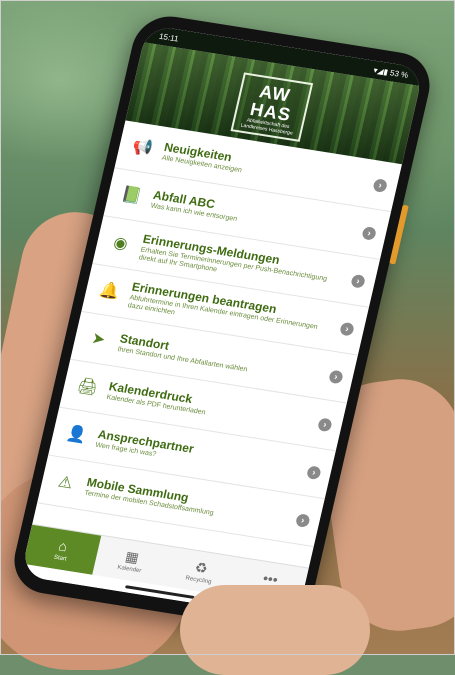 The width and height of the screenshot is (455, 675). I want to click on tab-label: Recycling, so click(198, 580).